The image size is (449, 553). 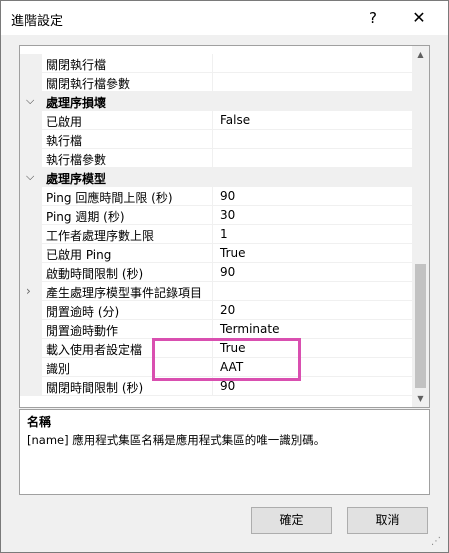 I want to click on description-title: 名稱, so click(x=39, y=422).